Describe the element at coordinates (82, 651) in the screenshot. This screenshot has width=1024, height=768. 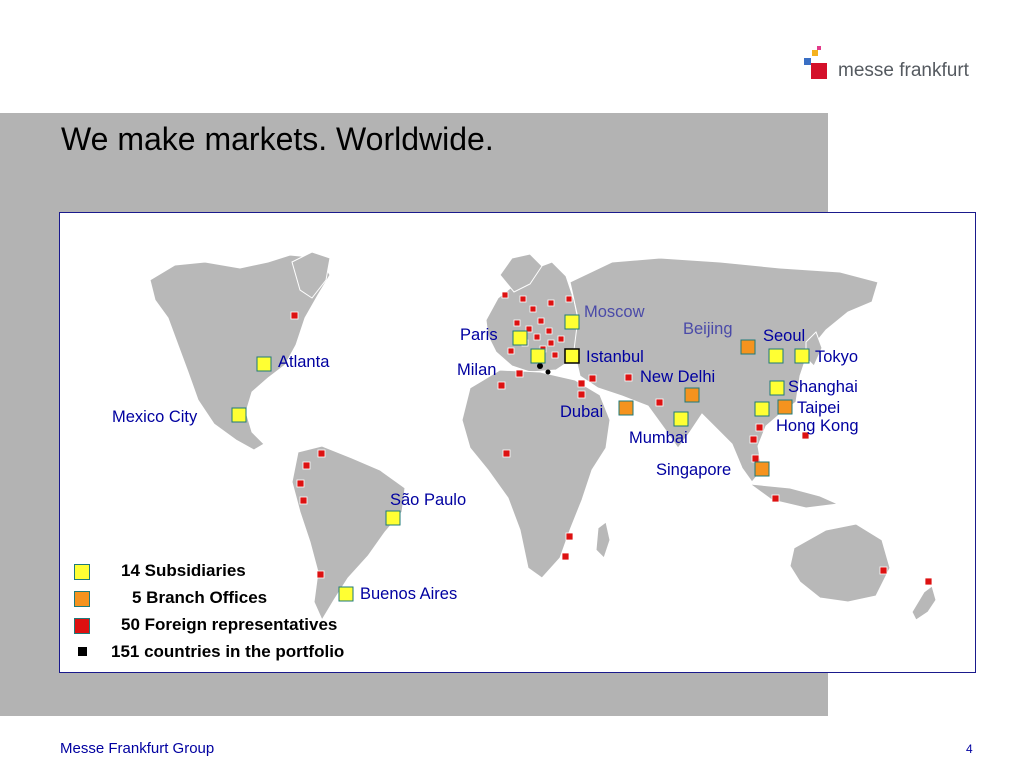
I see `legend-country-swatch` at that location.